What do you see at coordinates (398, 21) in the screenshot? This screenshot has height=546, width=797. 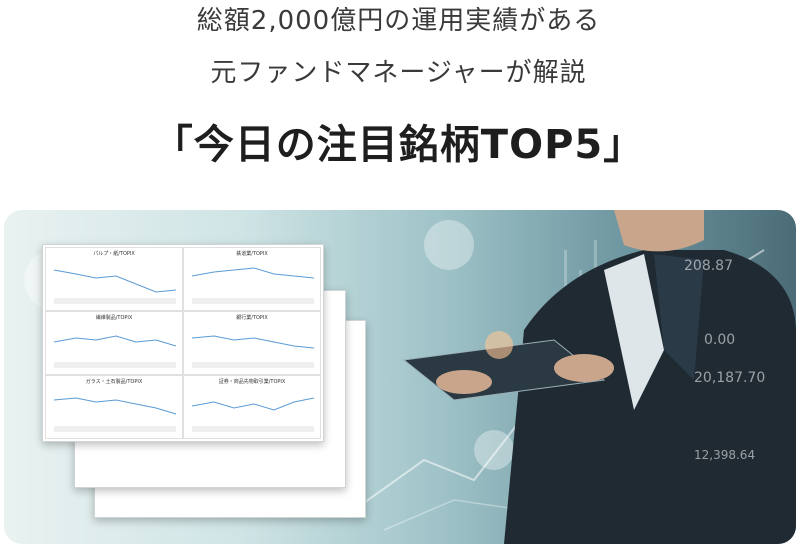 I see `subtitle-line-1: 総額2,000億円の運用実績がある` at bounding box center [398, 21].